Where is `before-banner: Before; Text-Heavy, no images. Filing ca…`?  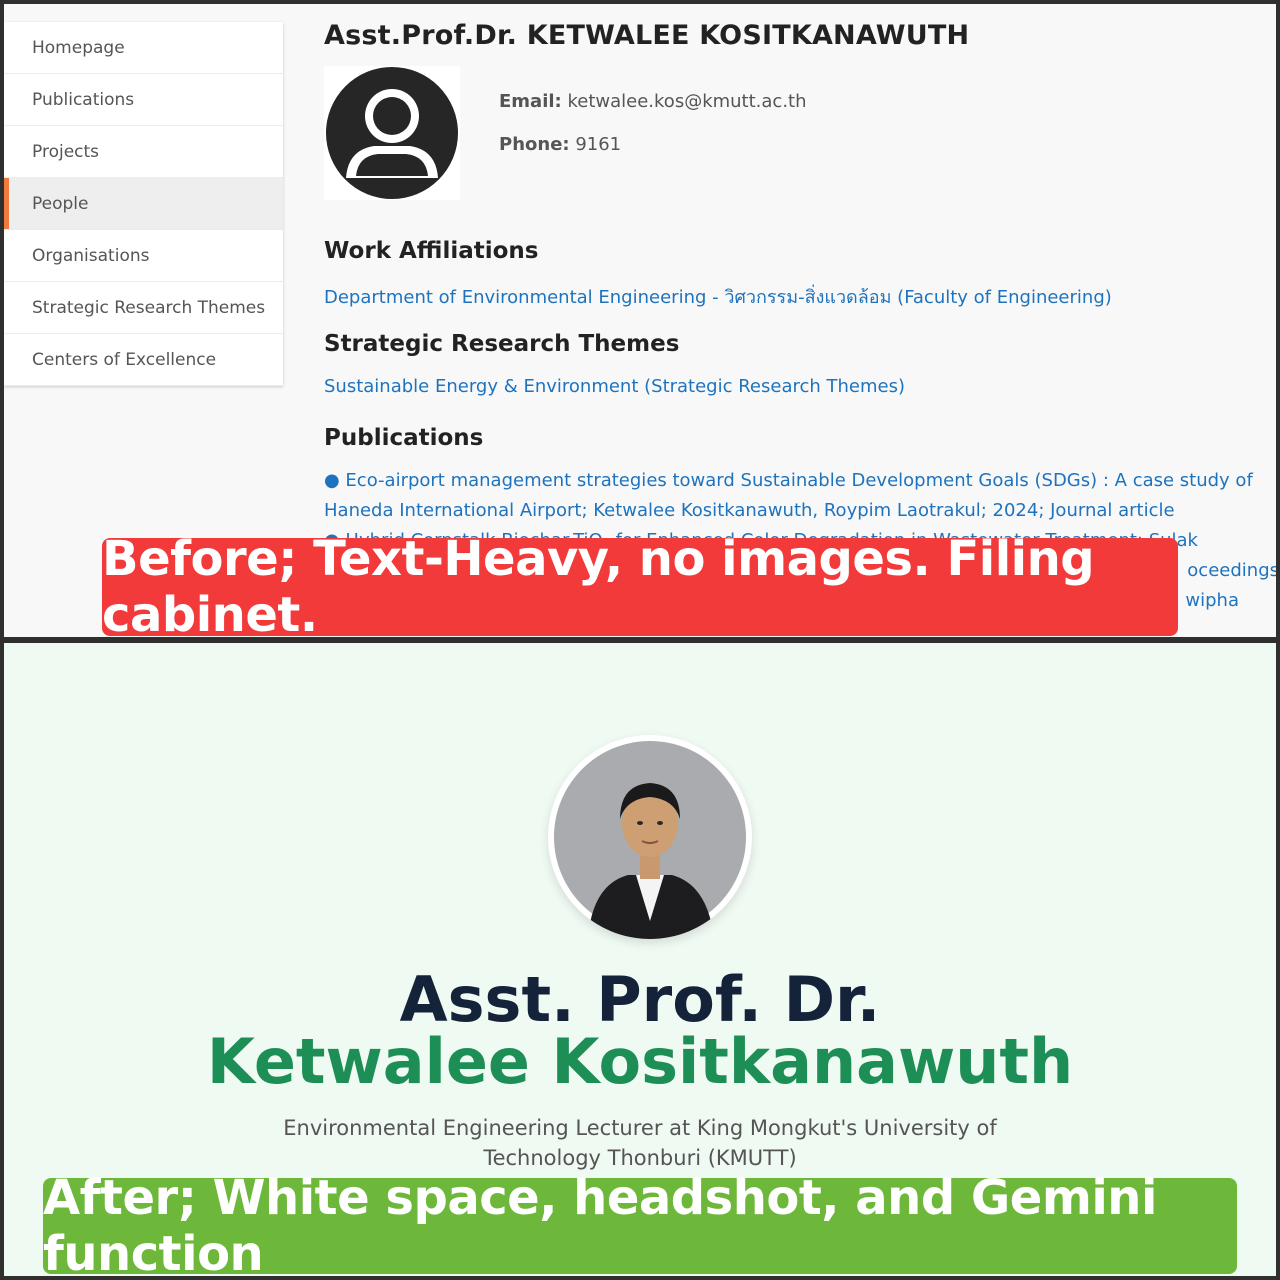 before-banner: Before; Text-Heavy, no images. Filing ca… is located at coordinates (640, 584).